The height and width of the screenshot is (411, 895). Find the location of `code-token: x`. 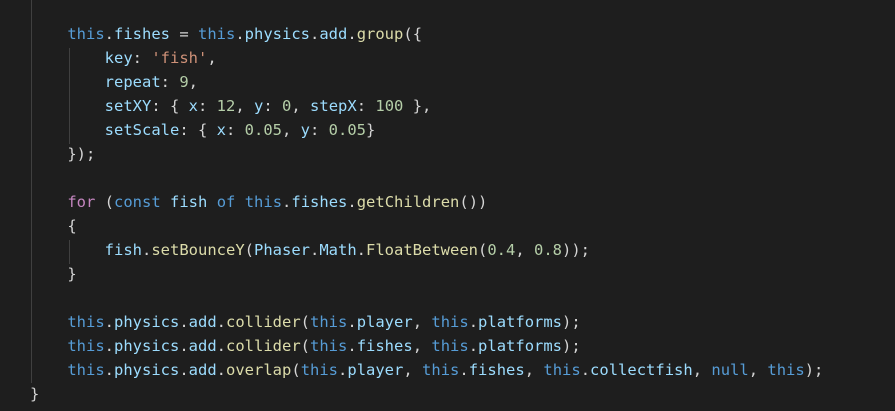

code-token: x is located at coordinates (221, 130).